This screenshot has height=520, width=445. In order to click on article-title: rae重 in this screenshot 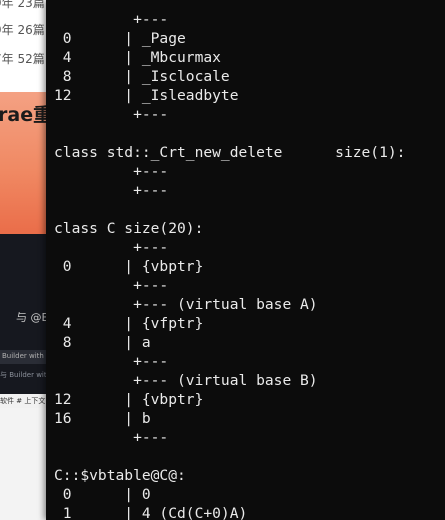, I will do `click(26, 113)`.